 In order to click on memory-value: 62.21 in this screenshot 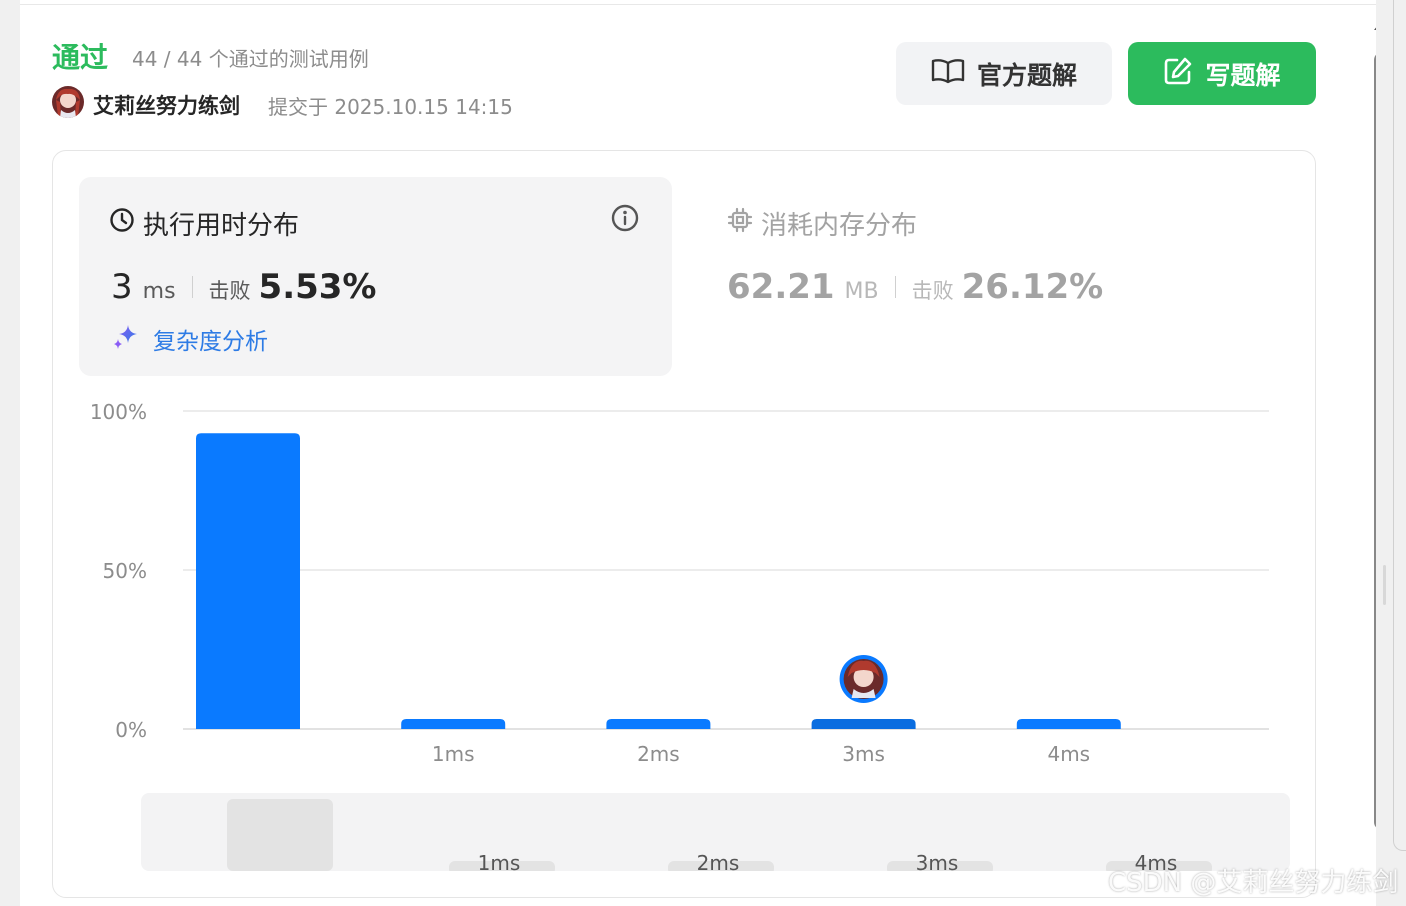, I will do `click(781, 287)`.